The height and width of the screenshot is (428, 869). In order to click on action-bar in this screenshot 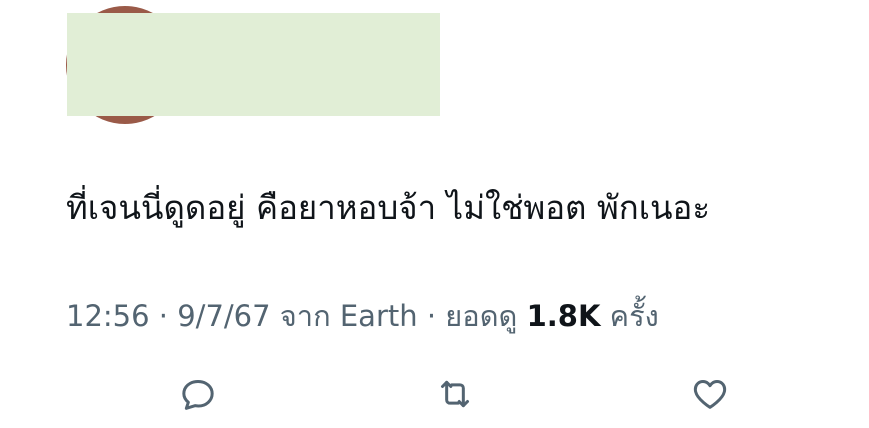, I will do `click(434, 394)`.